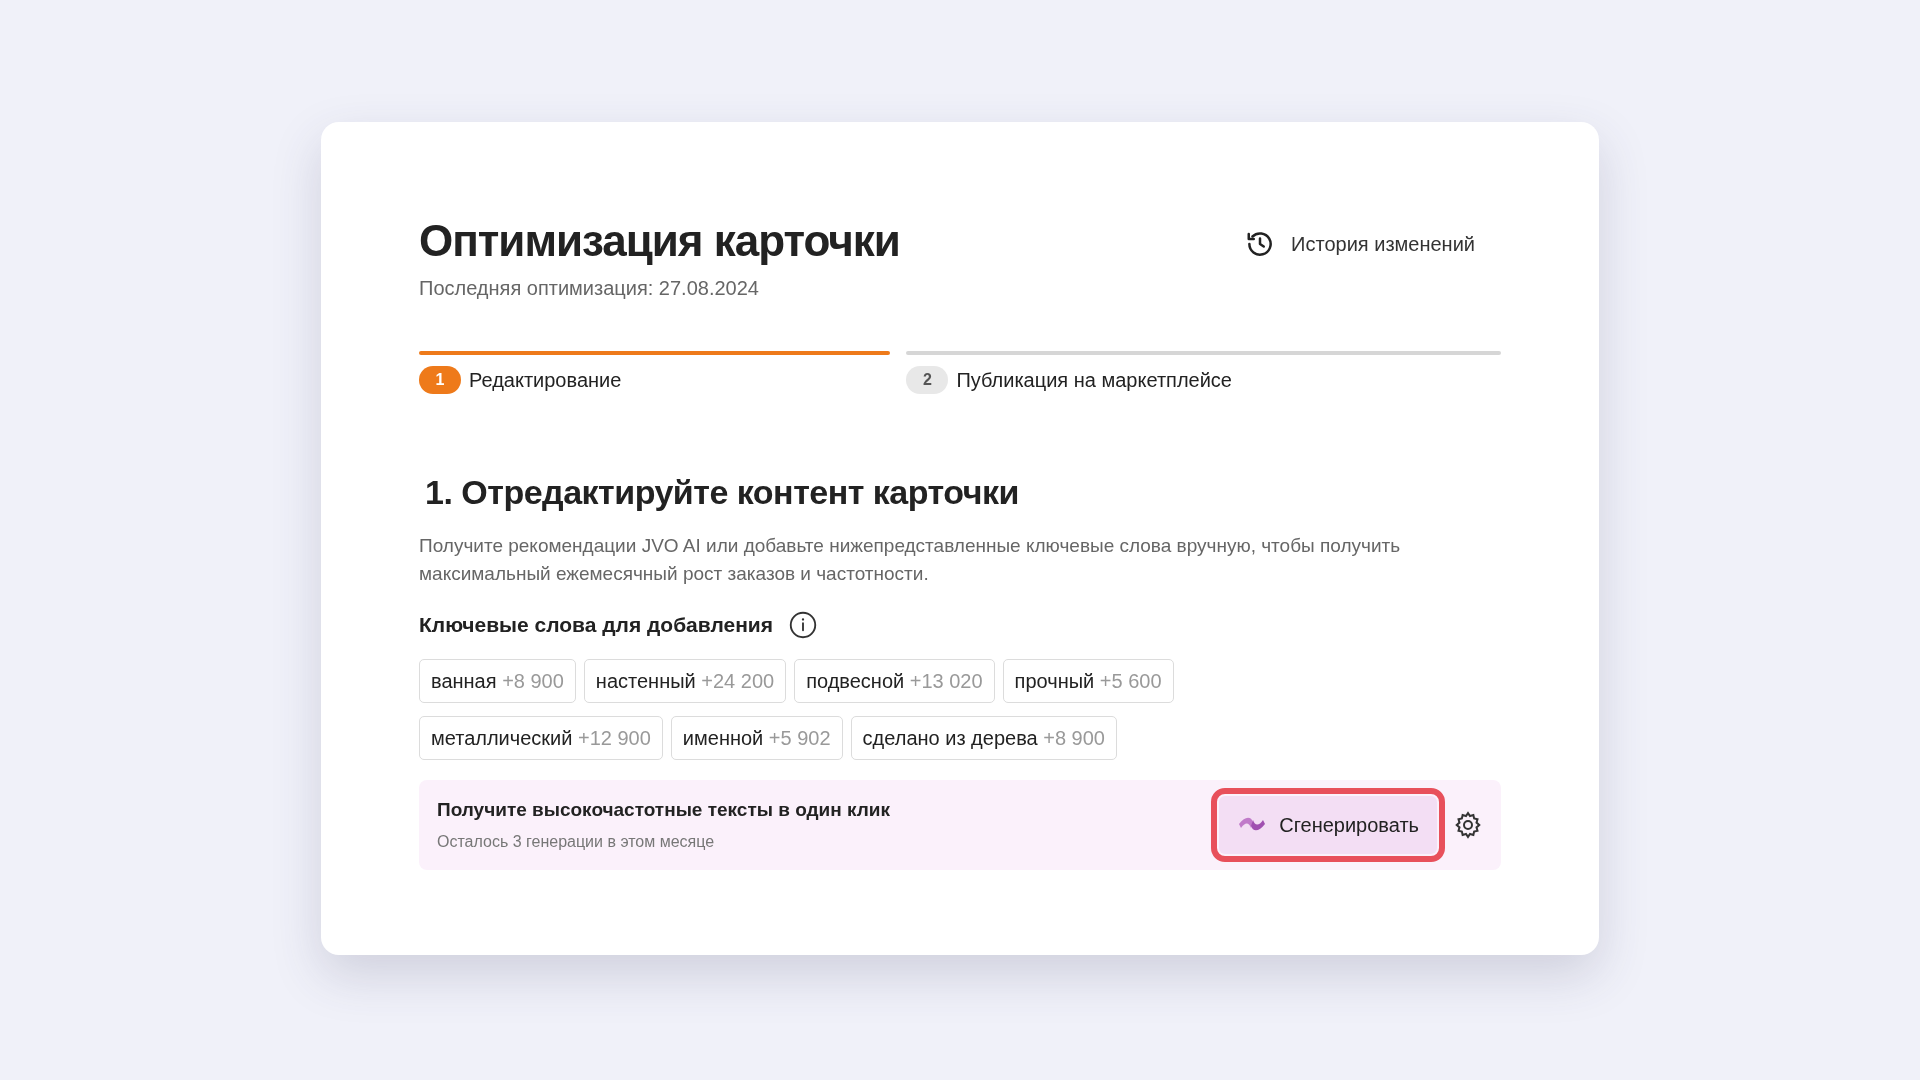 This screenshot has width=1920, height=1080. Describe the element at coordinates (589, 289) in the screenshot. I see `last-optimization-date: Последняя оптимизация: 27.08.2024` at that location.